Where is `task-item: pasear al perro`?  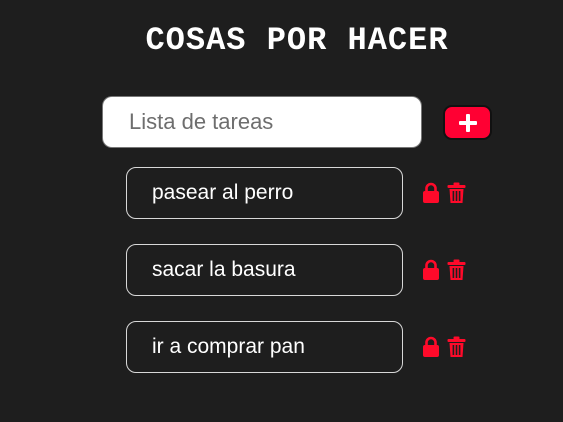
task-item: pasear al perro is located at coordinates (306, 193).